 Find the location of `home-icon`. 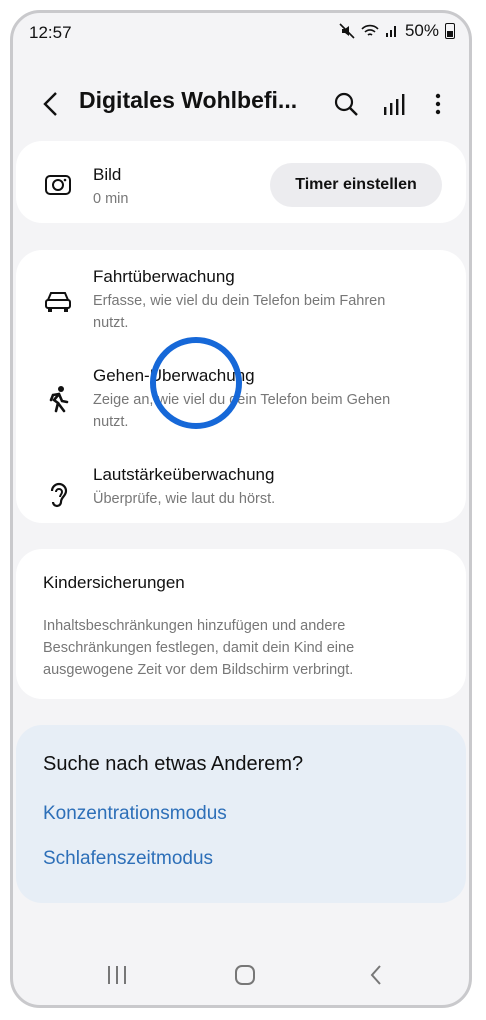

home-icon is located at coordinates (245, 975).